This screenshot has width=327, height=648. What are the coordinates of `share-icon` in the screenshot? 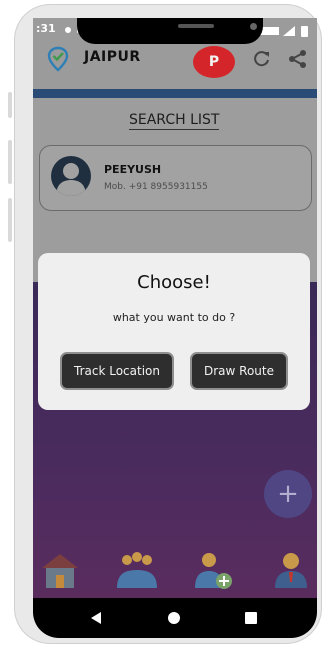 It's located at (298, 59).